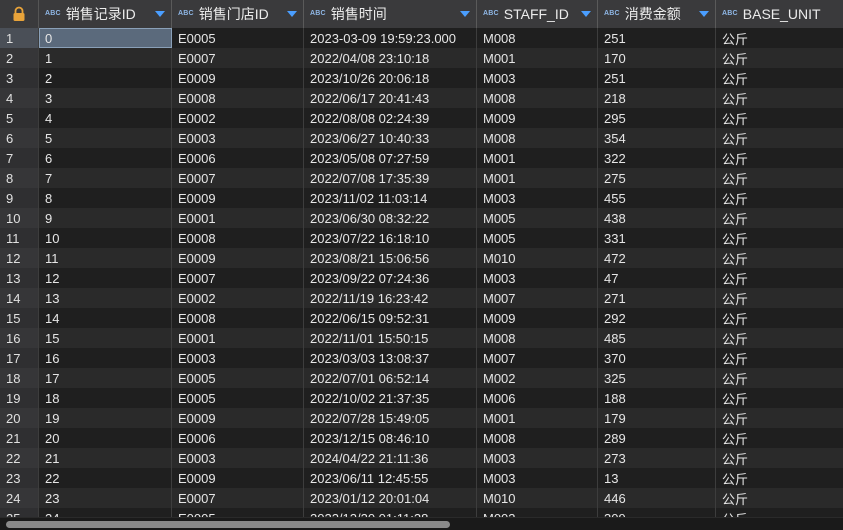 The height and width of the screenshot is (530, 843). What do you see at coordinates (657, 118) in the screenshot?
I see `table-cell: 295` at bounding box center [657, 118].